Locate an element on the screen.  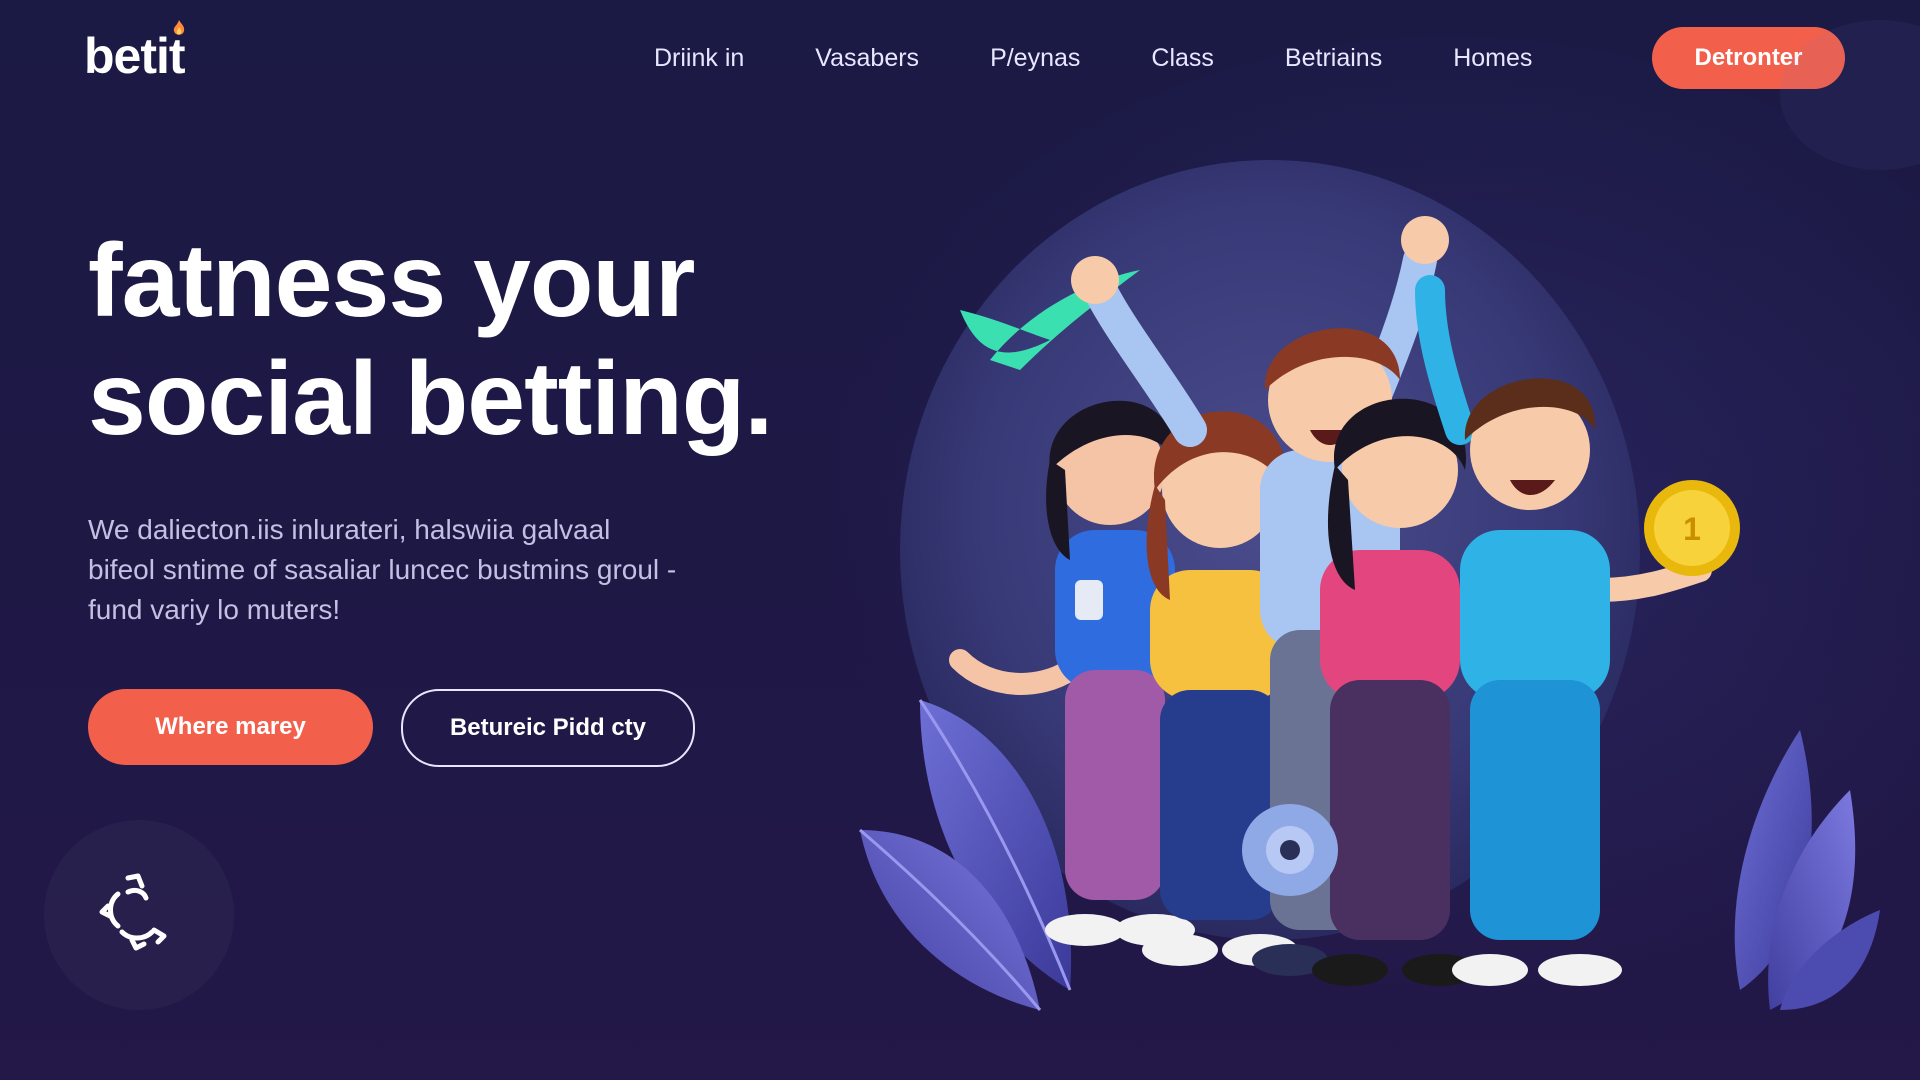
hero-title-line-1: fatness your is located at coordinates (391, 281).